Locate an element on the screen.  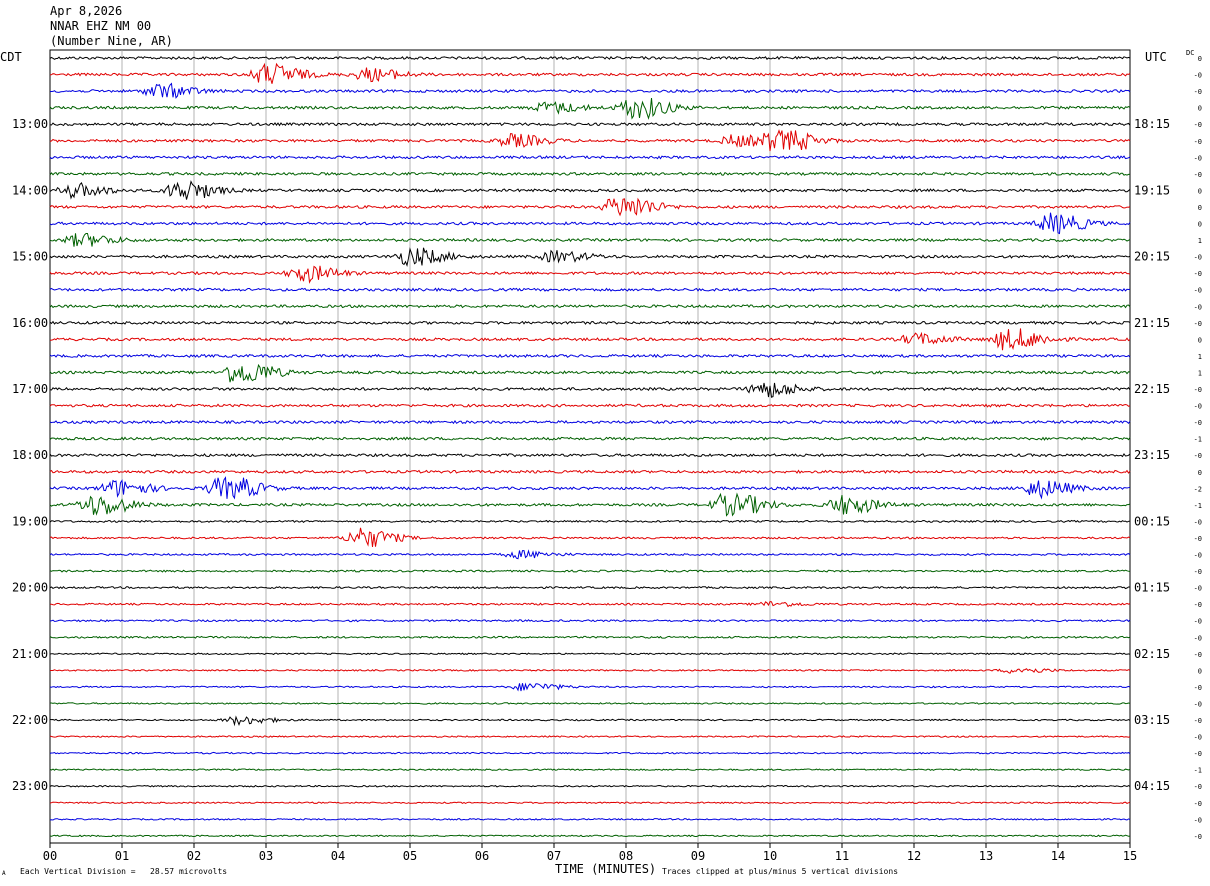
x-tick-label: 11 is located at coordinates (842, 856).